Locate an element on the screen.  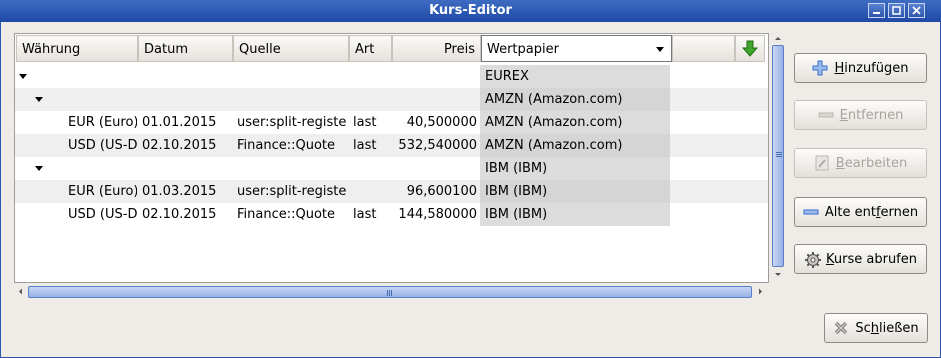
security-filter-combo: Wertpapier is located at coordinates (576, 48).